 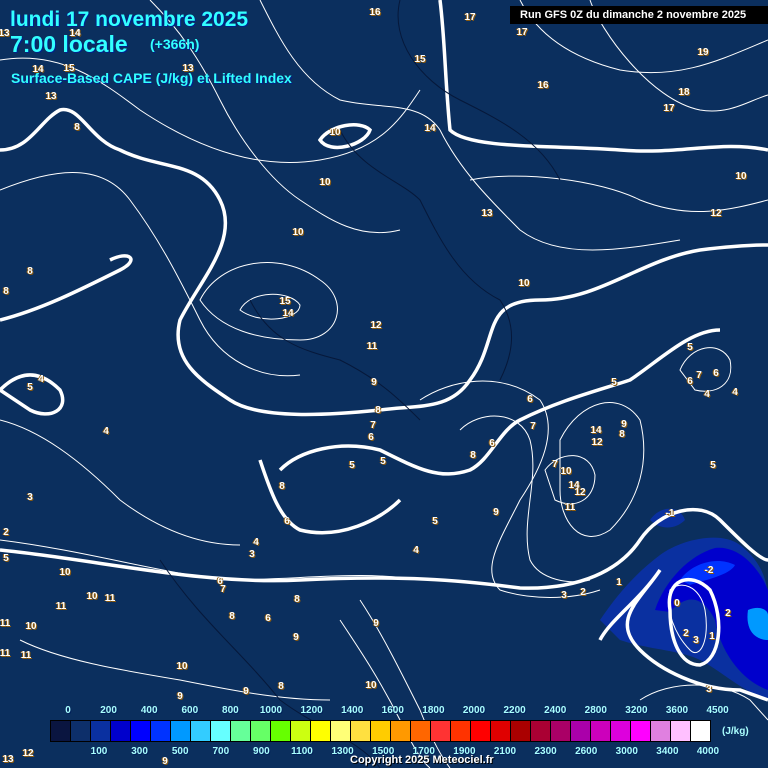 I want to click on colorbar-tick-label: 3200, so click(x=636, y=710).